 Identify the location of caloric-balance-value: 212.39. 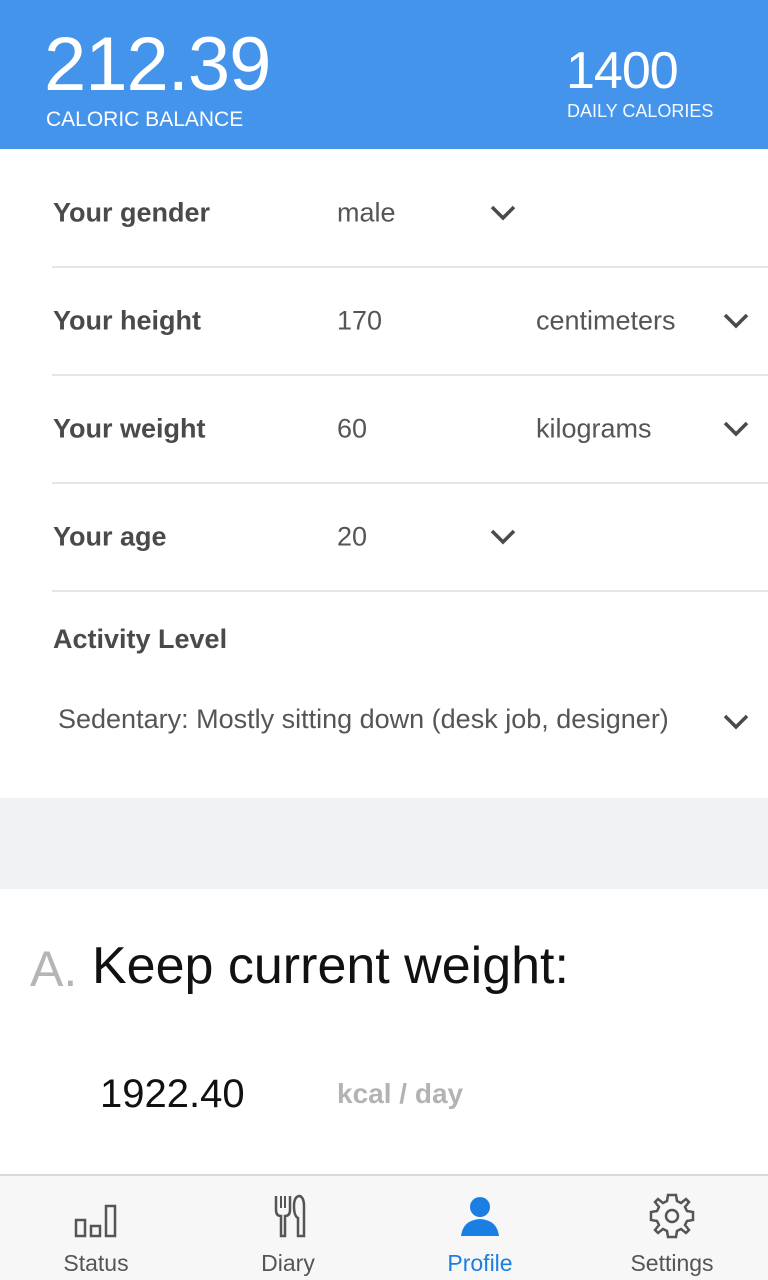
(157, 64).